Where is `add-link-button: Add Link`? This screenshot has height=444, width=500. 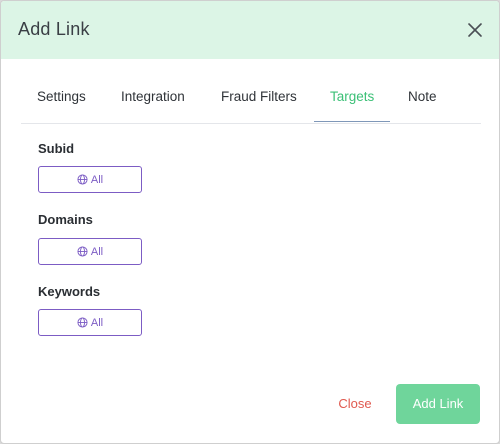 add-link-button: Add Link is located at coordinates (438, 404).